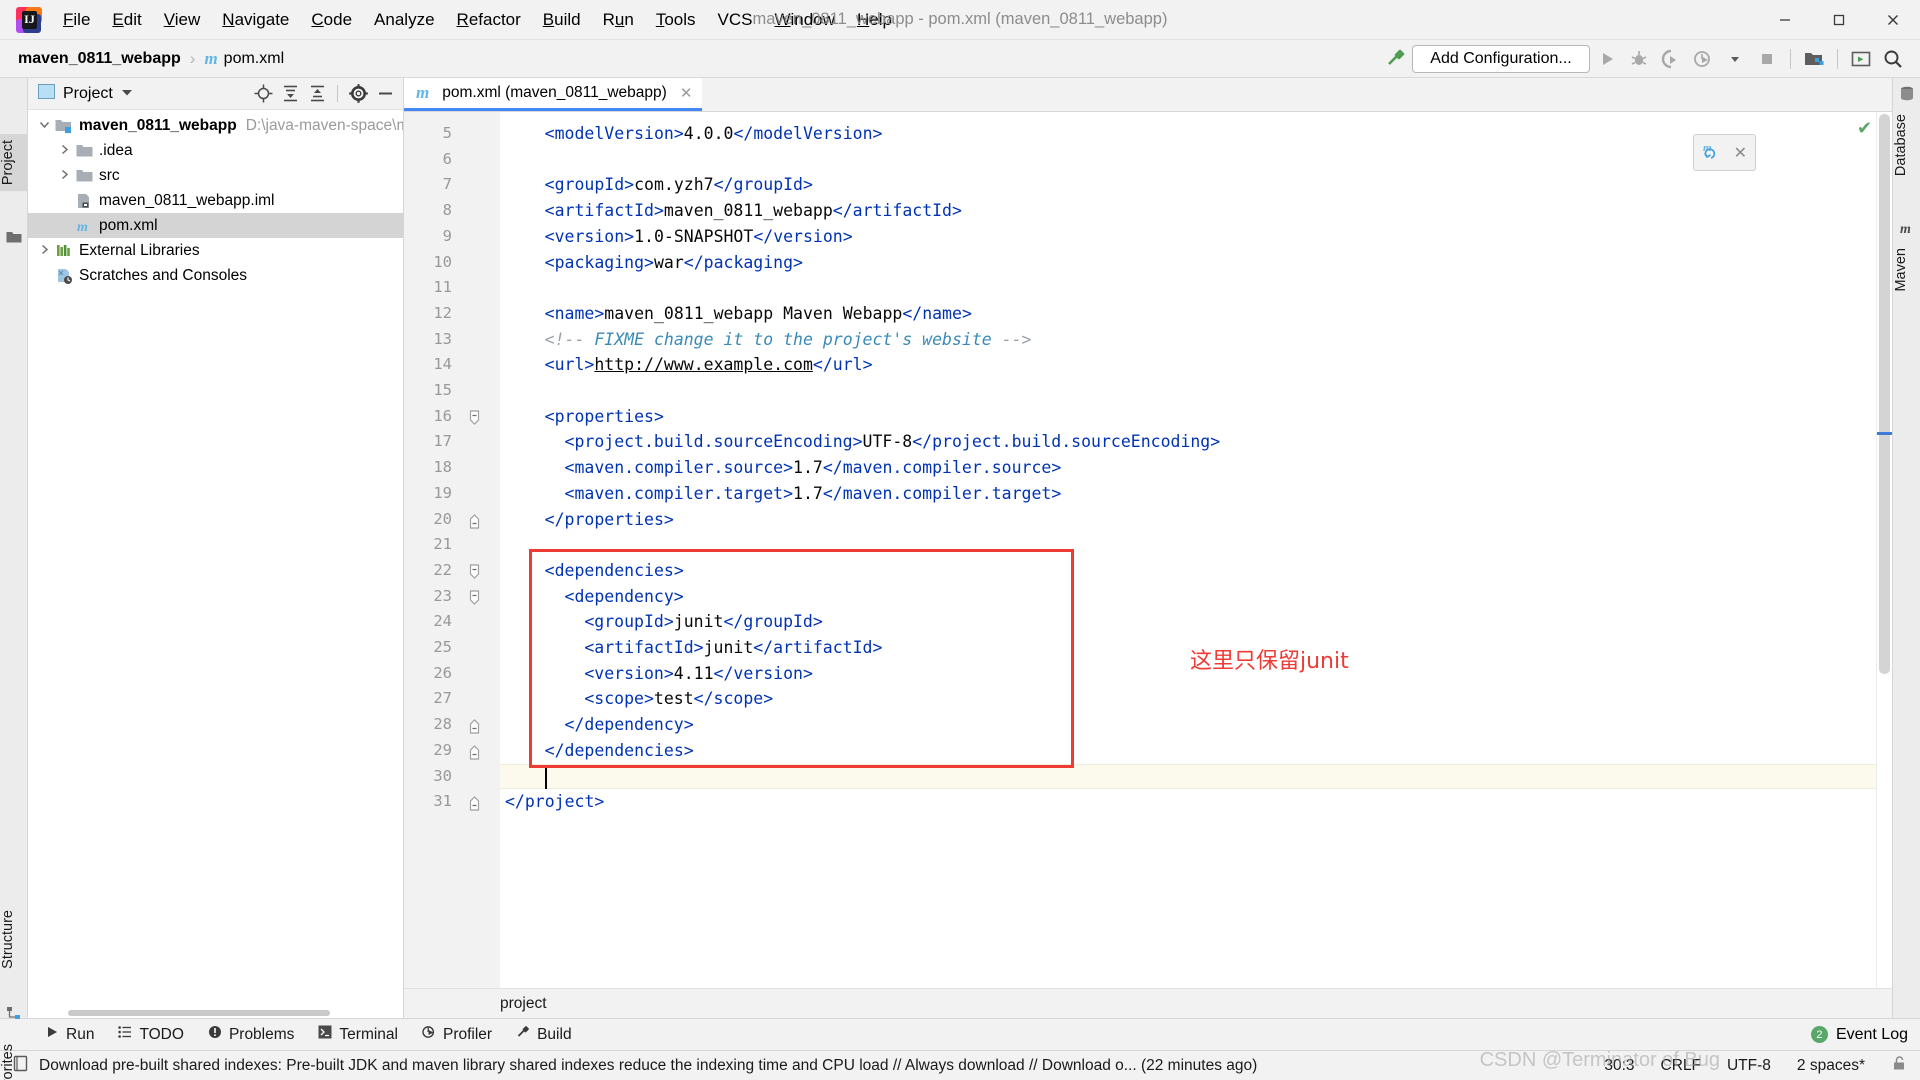 This screenshot has height=1080, width=1920. I want to click on code-line: <dependency>, so click(624, 596).